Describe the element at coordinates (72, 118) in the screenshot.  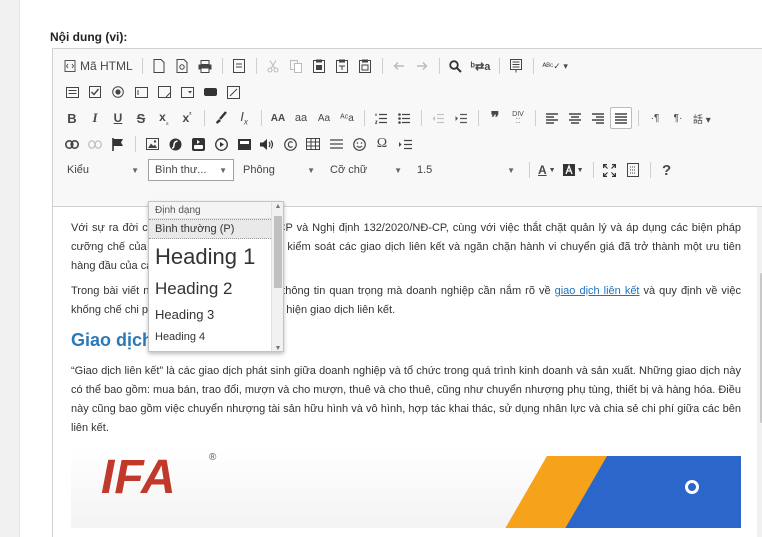
I see `bold-button: B` at that location.